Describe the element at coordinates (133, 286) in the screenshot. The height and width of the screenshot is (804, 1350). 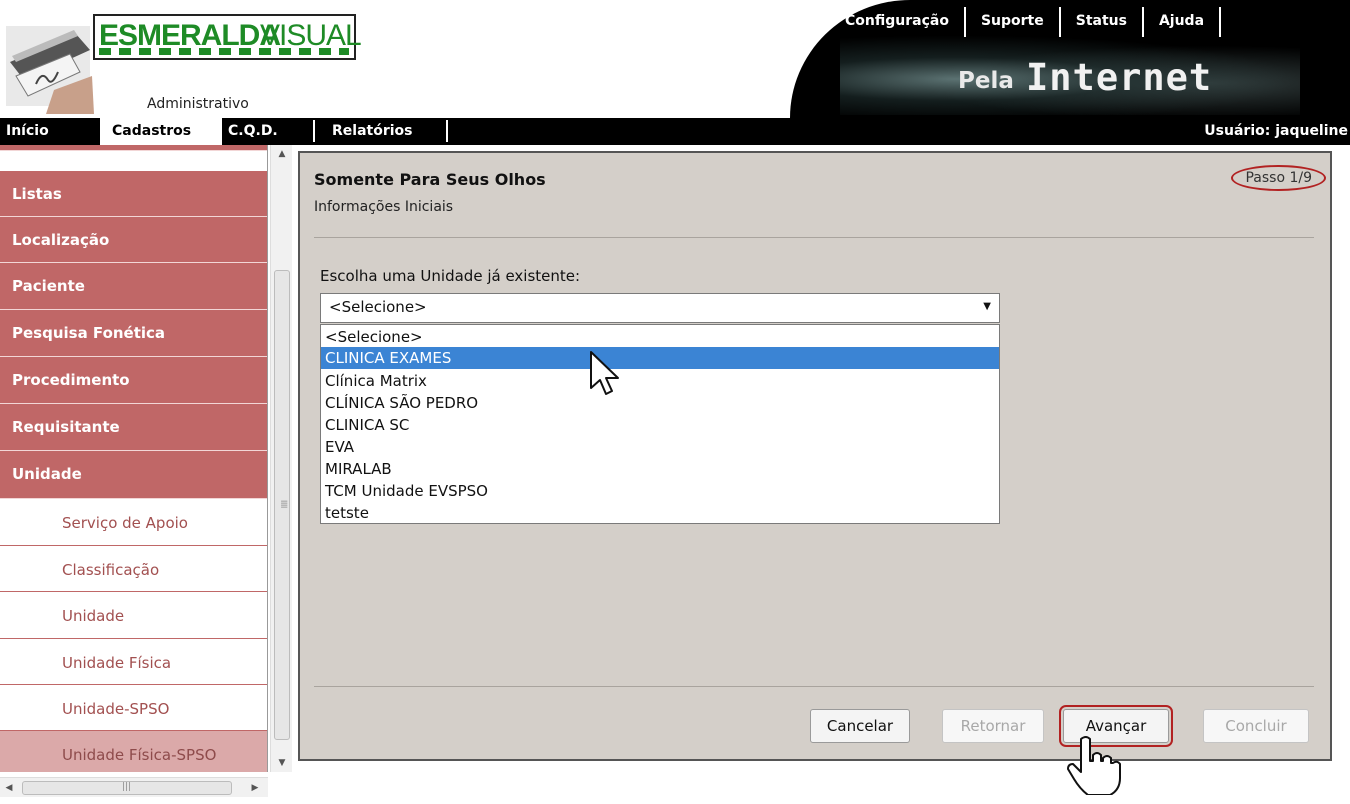
I see `sidebar-item-paciente: Paciente` at that location.